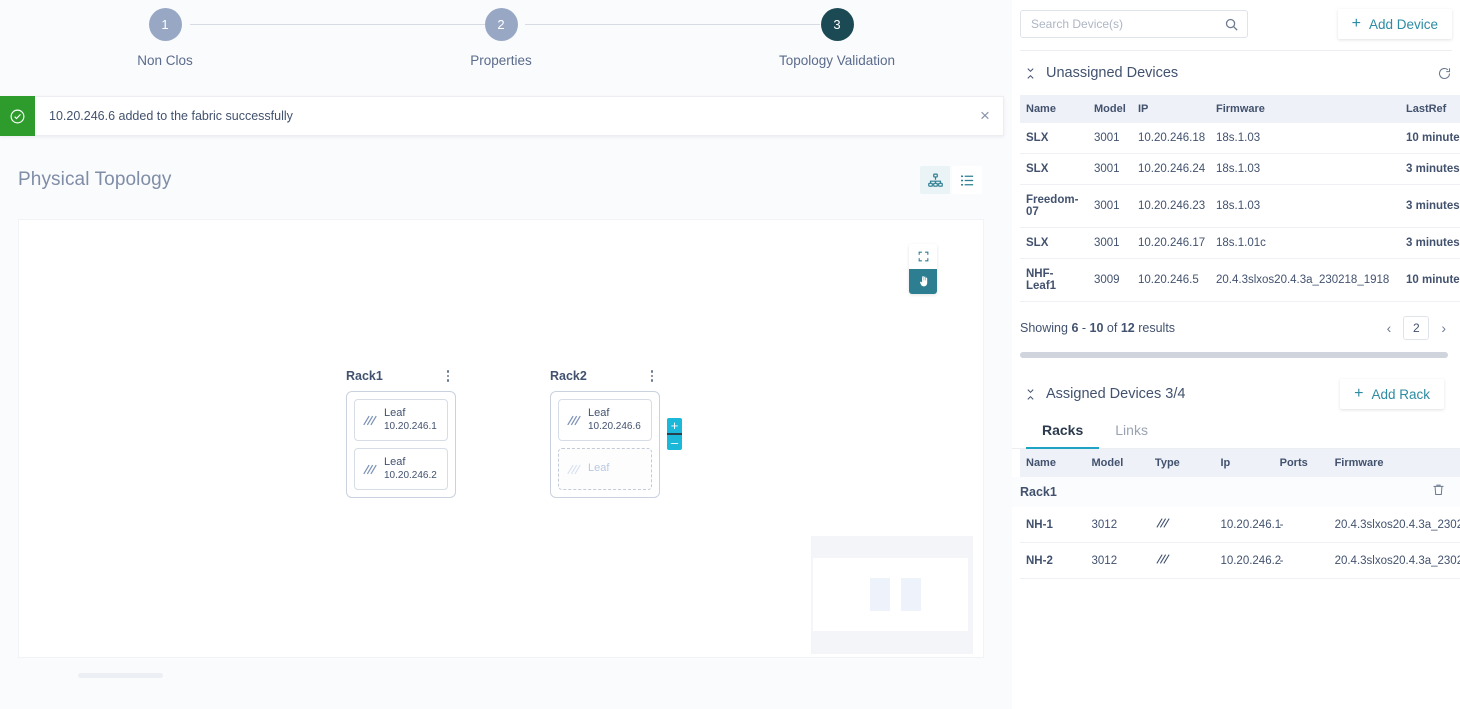 This screenshot has width=1460, height=709. I want to click on rack-node-2: Rack2 Leaf 10.20.246.6 Leaf, so click(605, 432).